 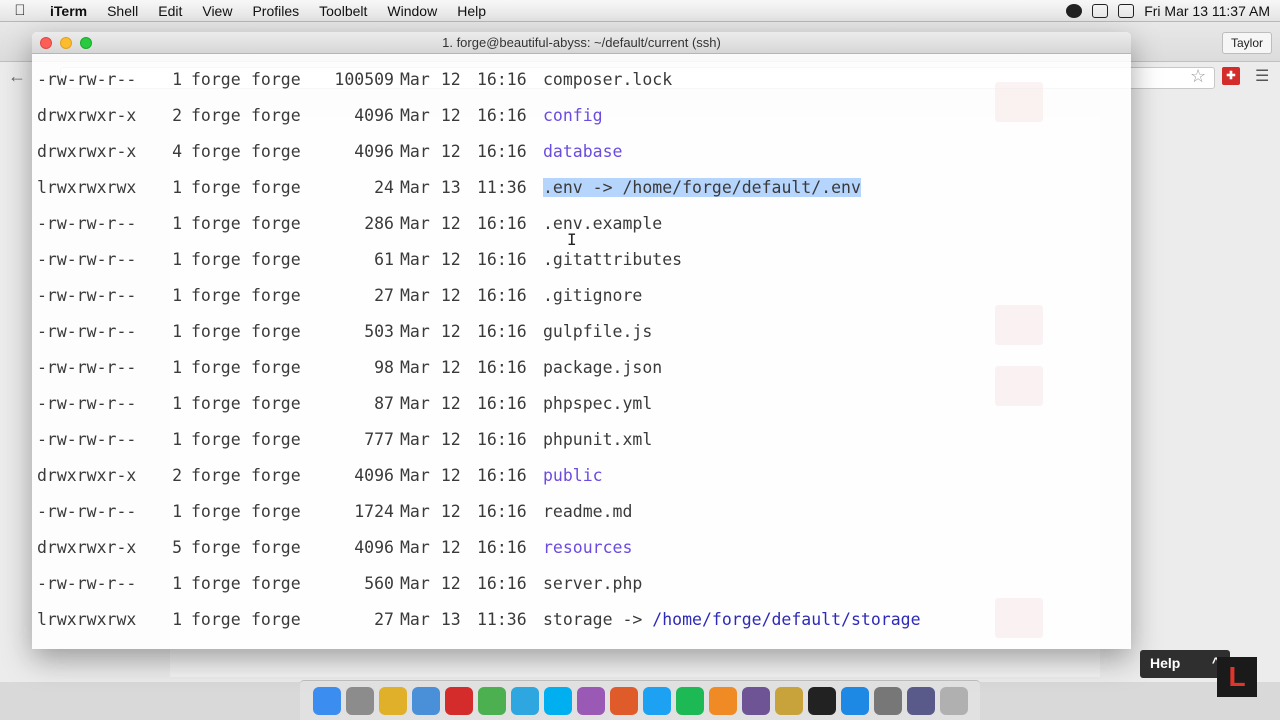 What do you see at coordinates (1100, 11) in the screenshot?
I see `screen-record-icon` at bounding box center [1100, 11].